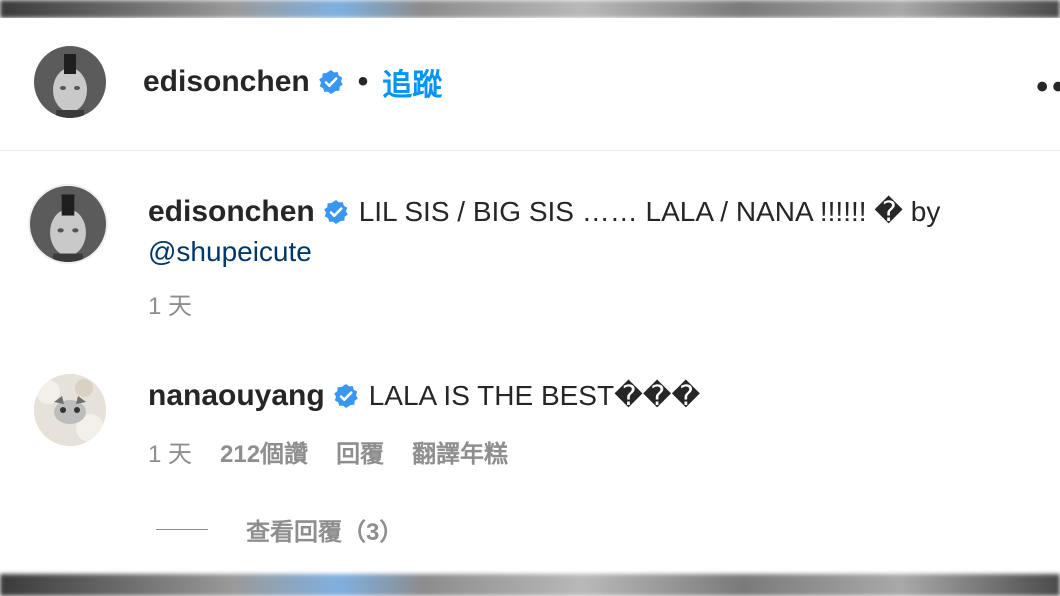 This screenshot has width=1060, height=596. I want to click on header-row: edisonchen • 追蹤, so click(292, 82).